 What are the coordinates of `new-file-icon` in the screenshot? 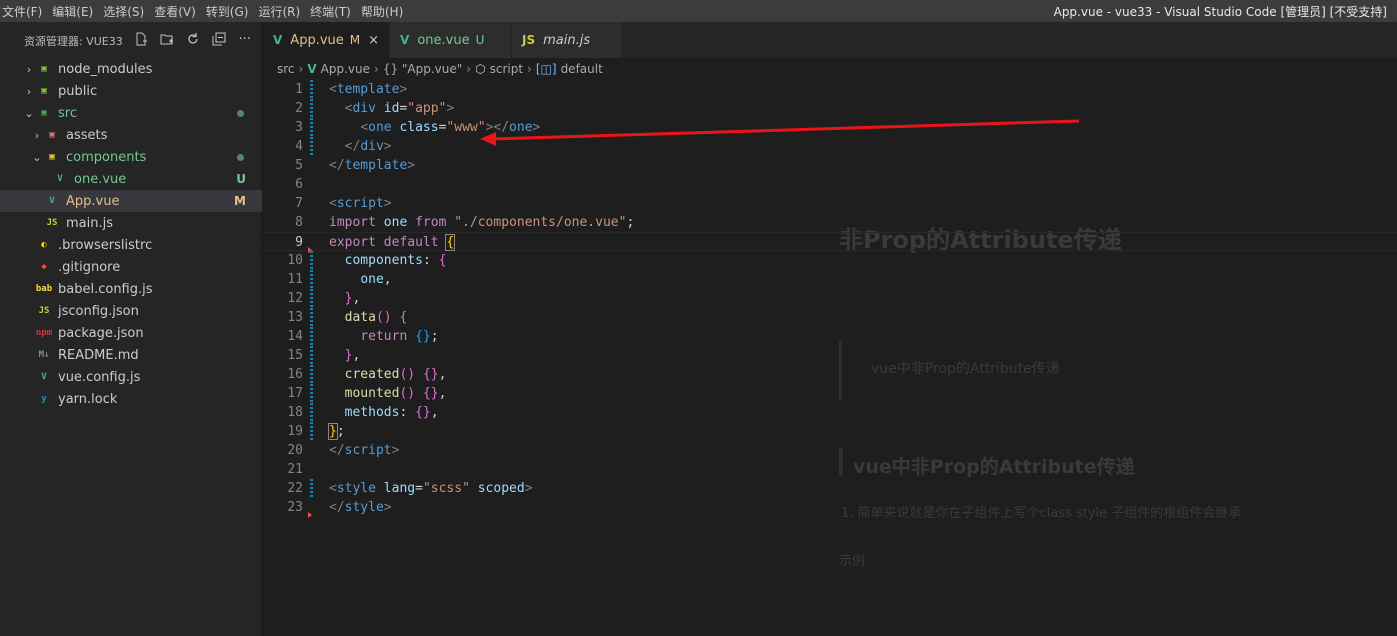 It's located at (141, 41).